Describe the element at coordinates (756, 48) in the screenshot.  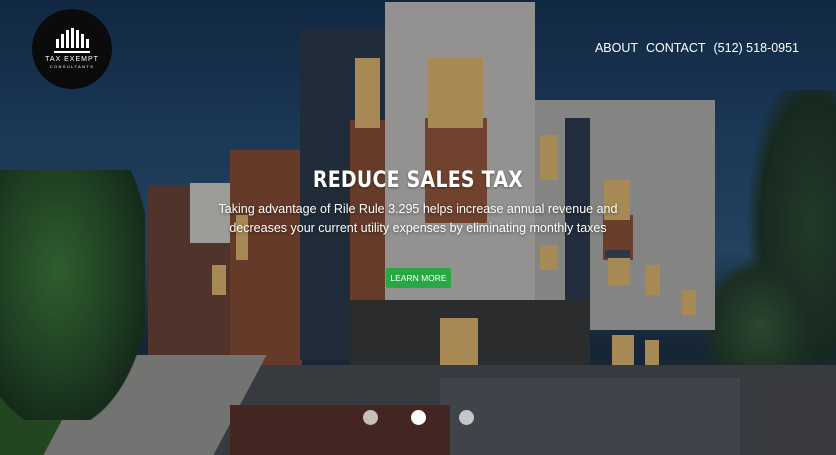
I see `nav-phone: (512) 518-0951` at that location.